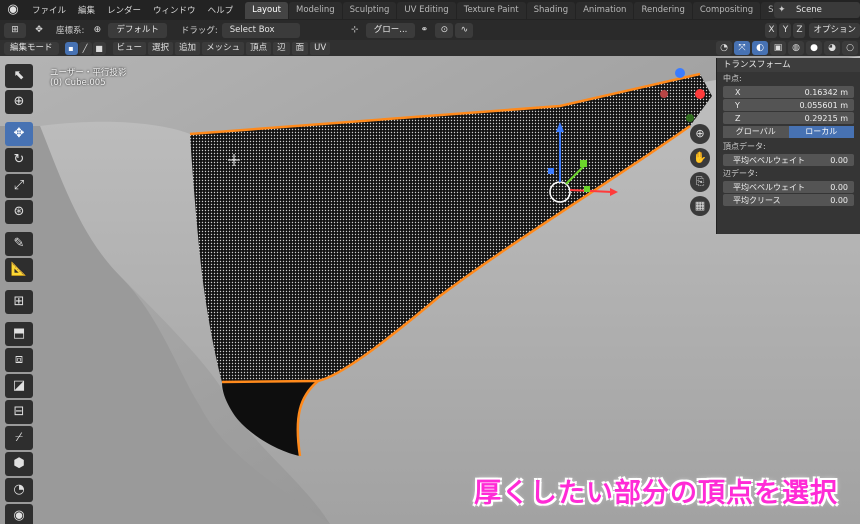  What do you see at coordinates (724, 48) in the screenshot?
I see `visibility-icon: ◔` at bounding box center [724, 48].